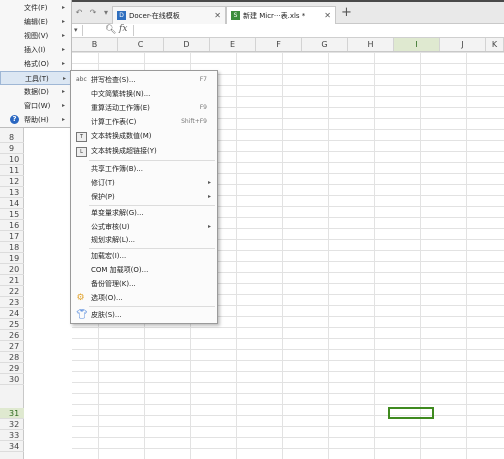 The width and height of the screenshot is (504, 459). I want to click on row-number: 9, so click(12, 148).